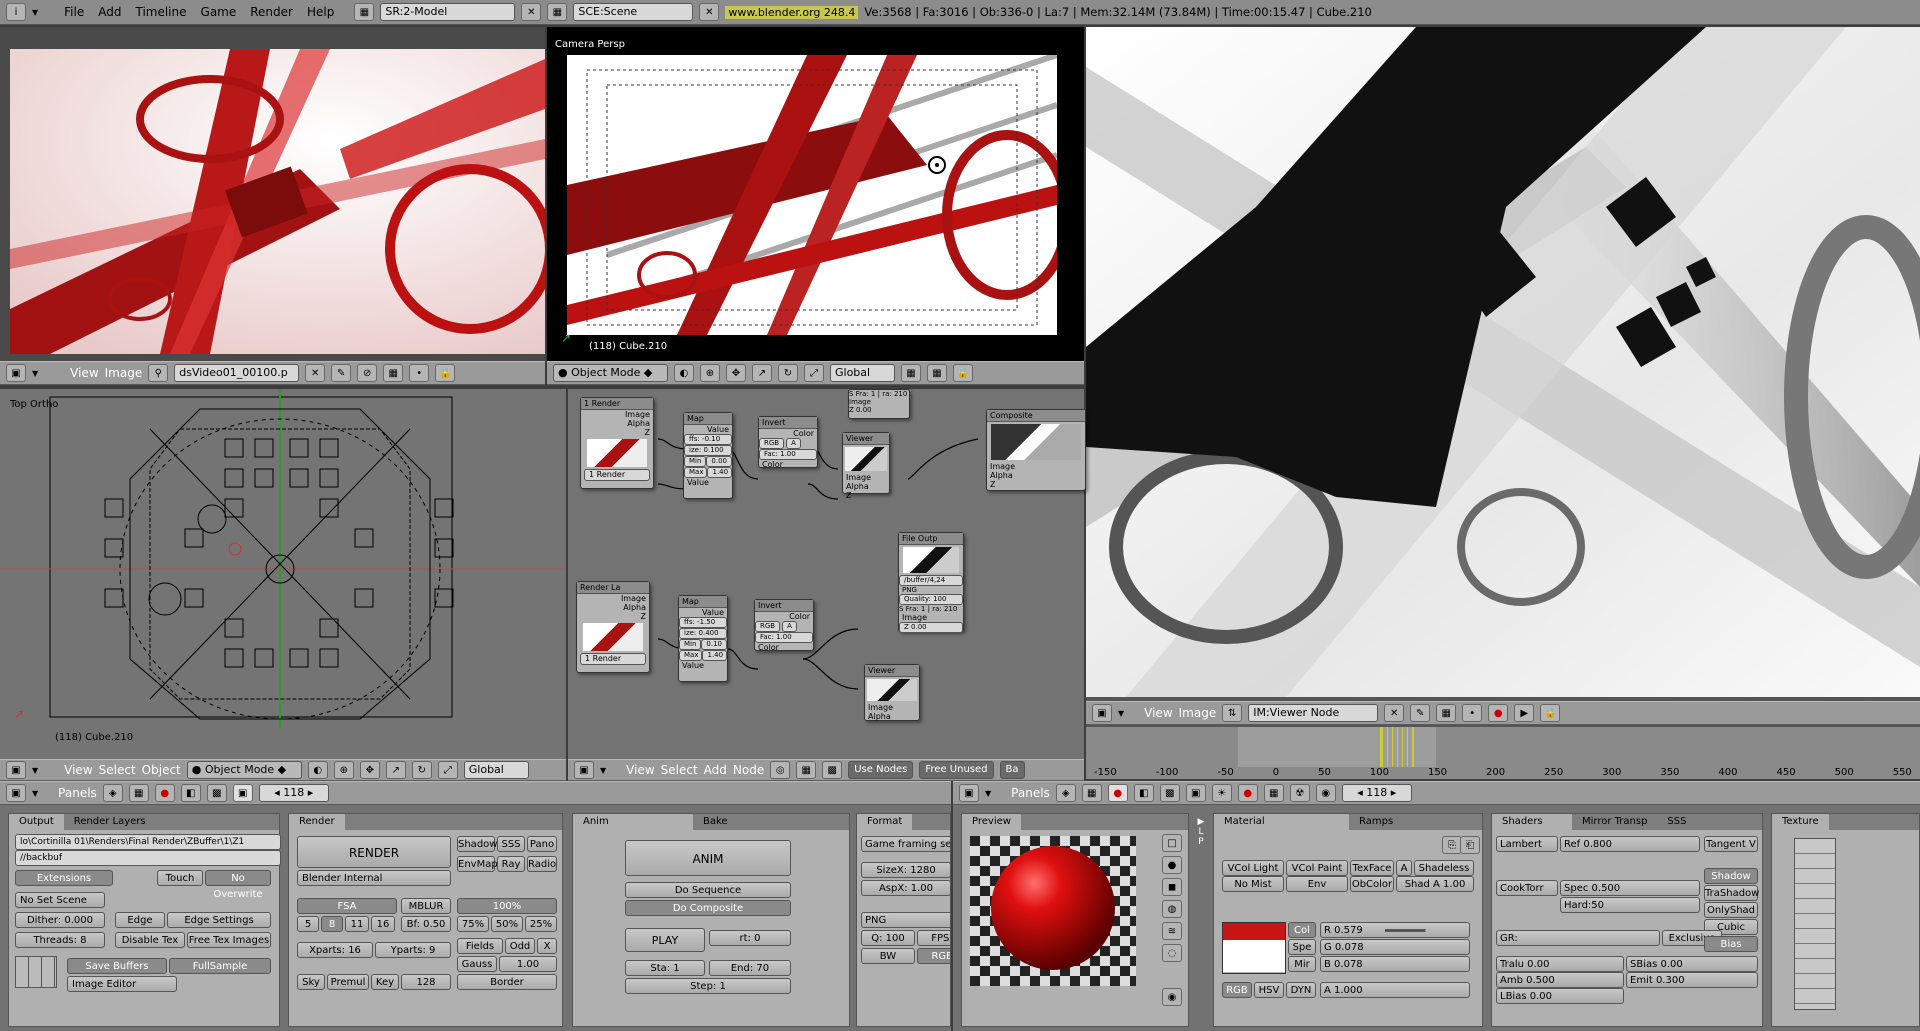 The image size is (1920, 1031). Describe the element at coordinates (956, 770) in the screenshot. I see `free-unused-button: Free Unused` at that location.